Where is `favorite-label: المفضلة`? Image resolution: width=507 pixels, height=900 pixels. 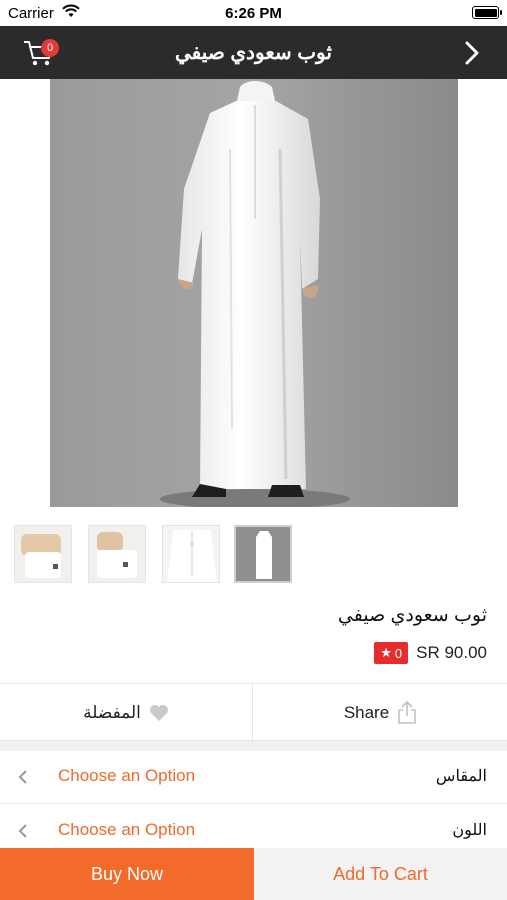 favorite-label: المفضلة is located at coordinates (112, 712).